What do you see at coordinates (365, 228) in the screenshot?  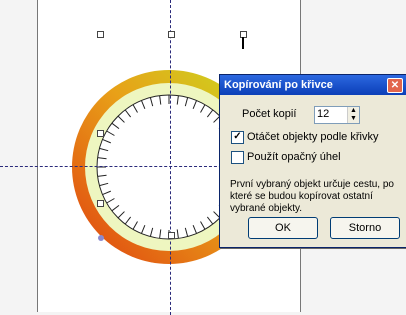 I see `cancel-button: Storno` at bounding box center [365, 228].